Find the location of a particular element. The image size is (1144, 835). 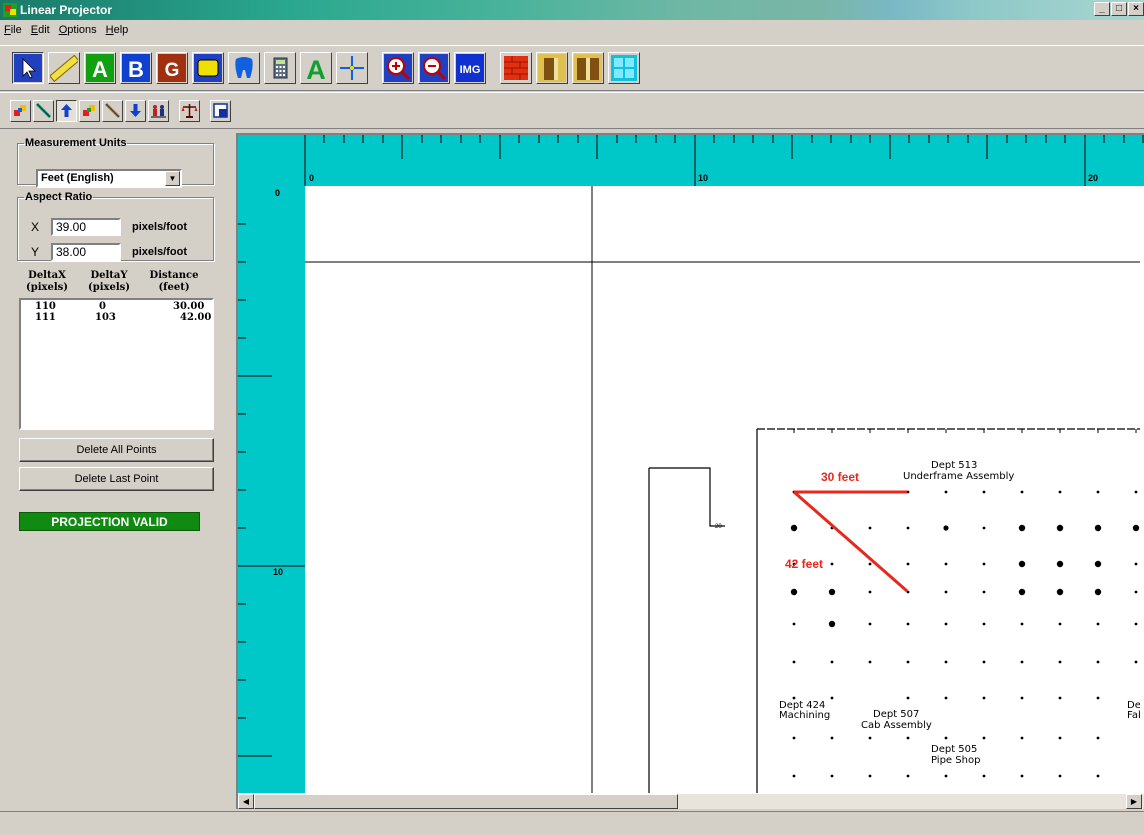

scrollbar-thumb is located at coordinates (466, 801).